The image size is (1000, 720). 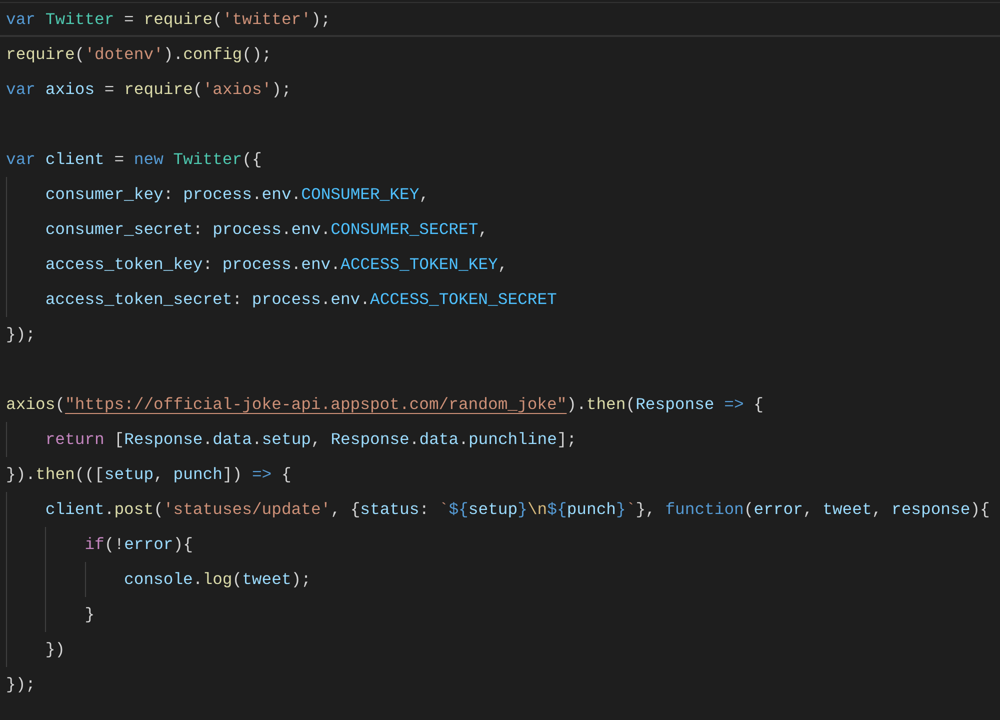 I want to click on code-line: }).then(([setup, punch]) => {, so click(x=148, y=475).